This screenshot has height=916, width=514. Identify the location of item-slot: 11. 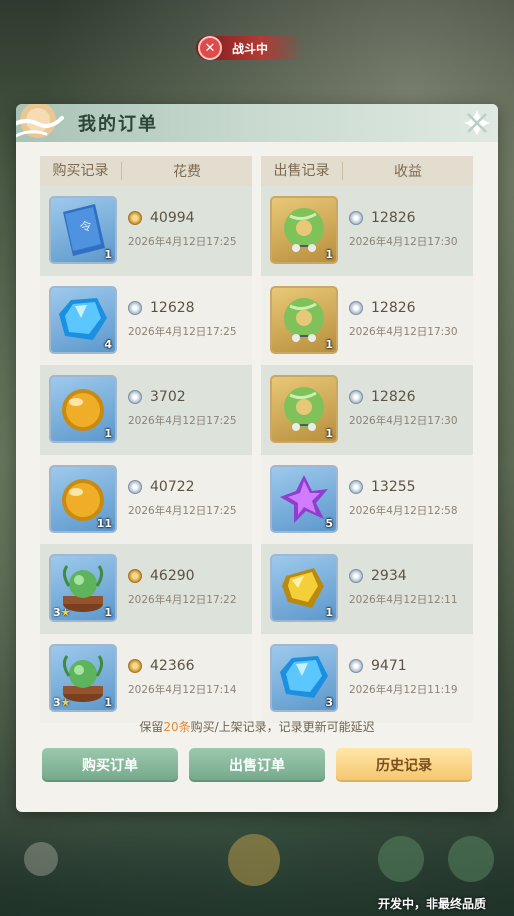
(83, 498).